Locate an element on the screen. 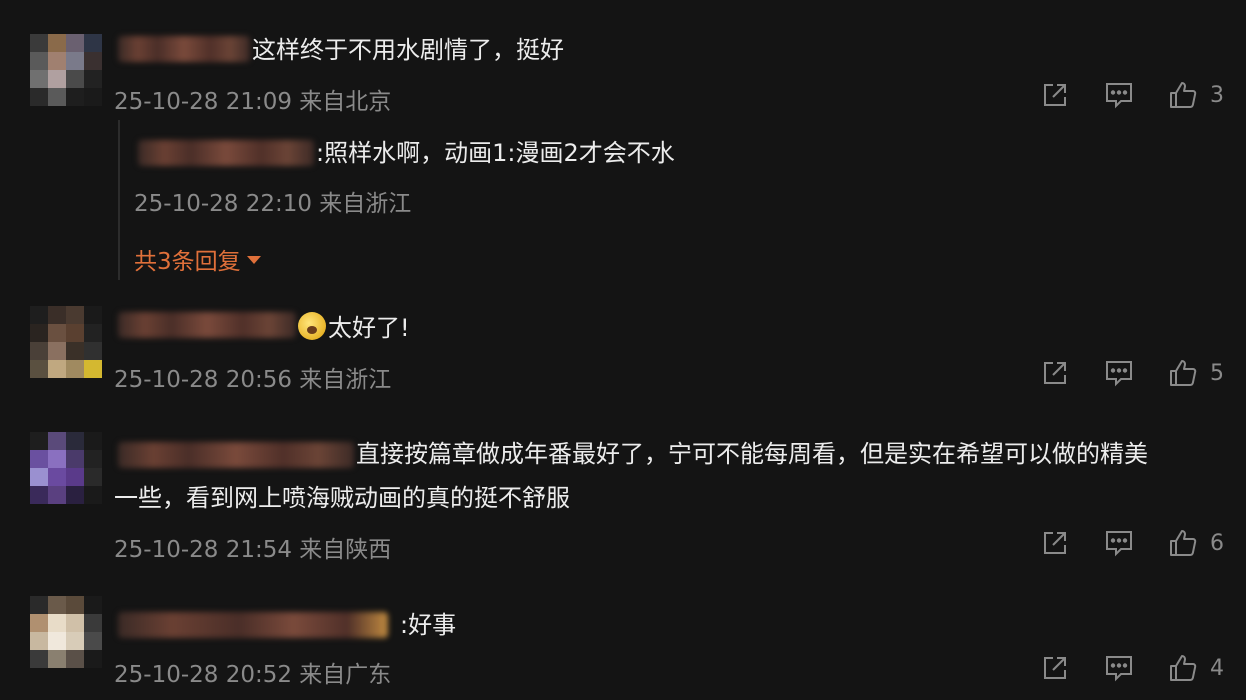 This screenshot has height=700, width=1246. comment-meta: 25-10-28 21:54 来自陕西 is located at coordinates (253, 550).